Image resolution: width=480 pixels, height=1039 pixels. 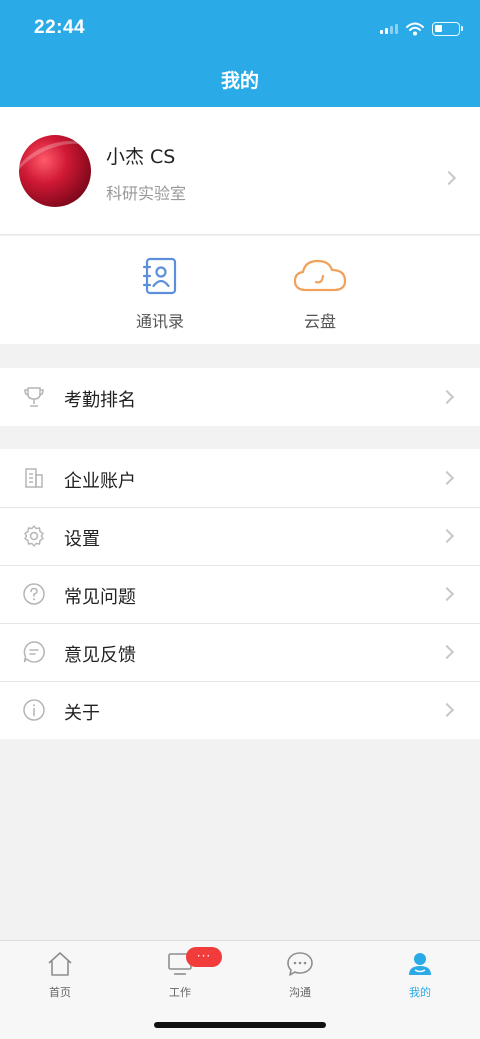 What do you see at coordinates (82, 539) in the screenshot?
I see `menu-item-label: 设置` at bounding box center [82, 539].